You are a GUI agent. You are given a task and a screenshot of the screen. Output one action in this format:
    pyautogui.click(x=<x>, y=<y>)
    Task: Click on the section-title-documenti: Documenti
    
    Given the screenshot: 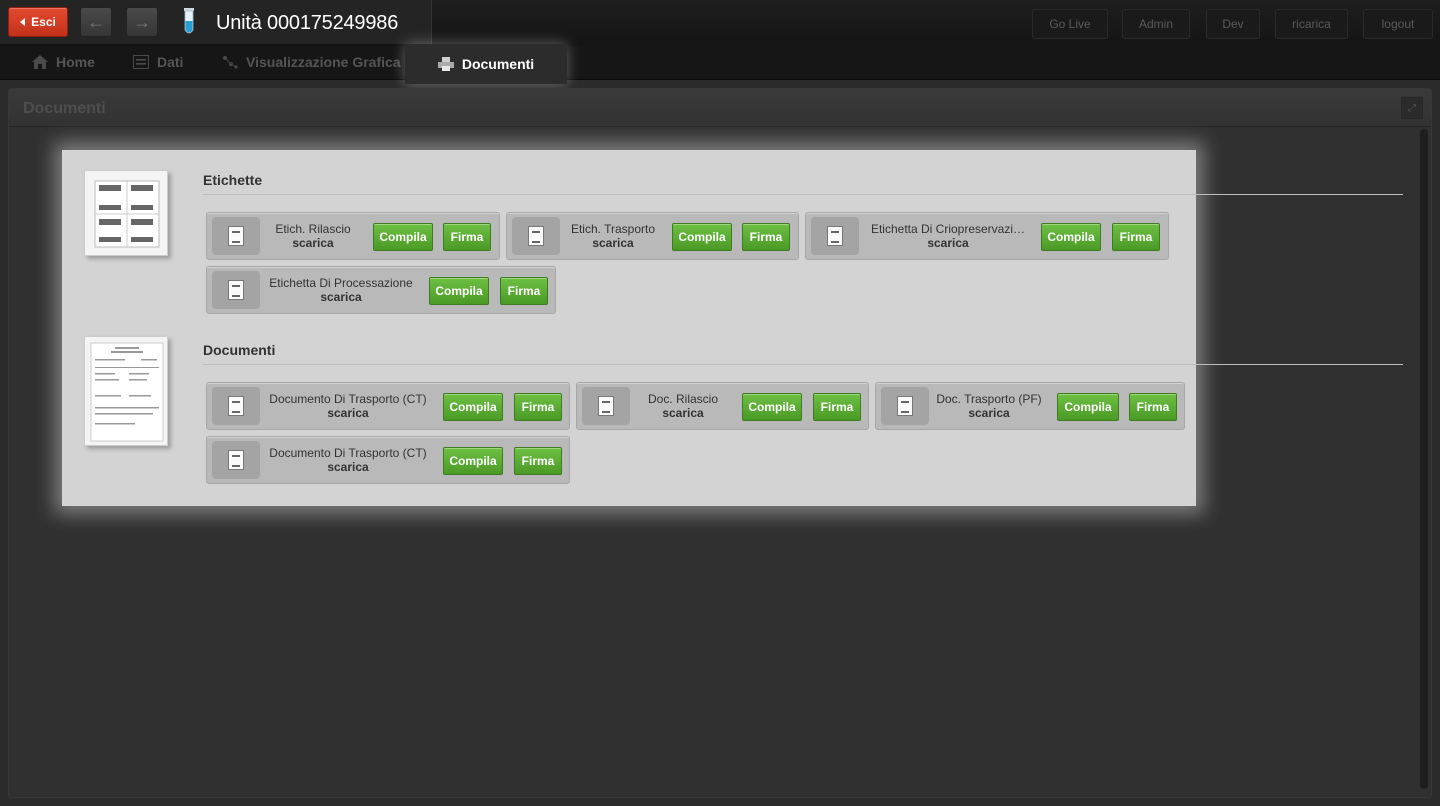 What is the action you would take?
    pyautogui.click(x=239, y=350)
    